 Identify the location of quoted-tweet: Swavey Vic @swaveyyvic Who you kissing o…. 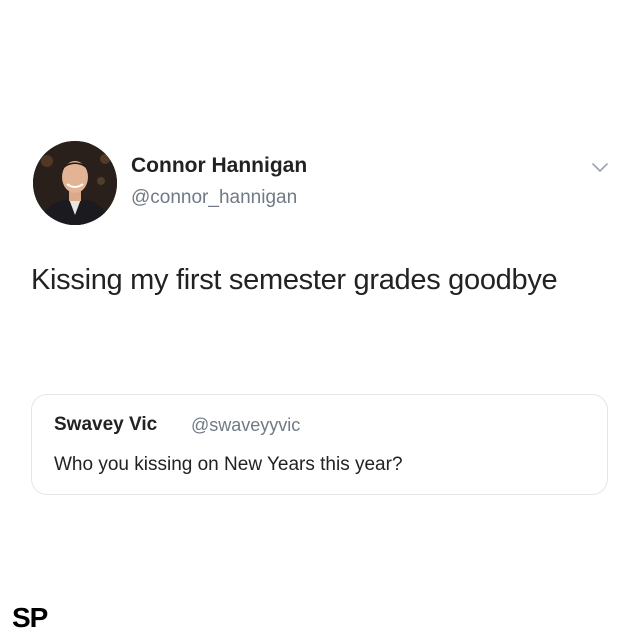
(319, 444).